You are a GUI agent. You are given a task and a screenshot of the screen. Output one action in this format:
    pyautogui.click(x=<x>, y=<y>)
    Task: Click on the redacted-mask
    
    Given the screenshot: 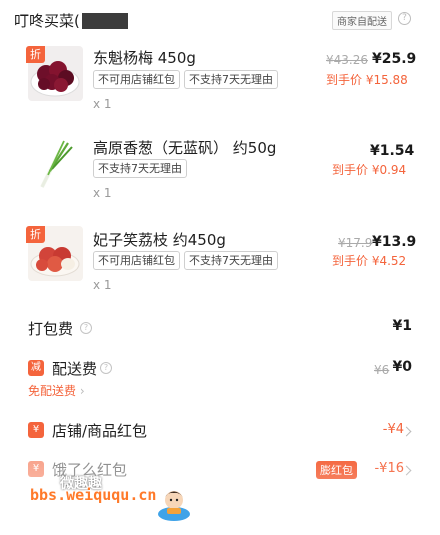 What is the action you would take?
    pyautogui.click(x=104, y=21)
    